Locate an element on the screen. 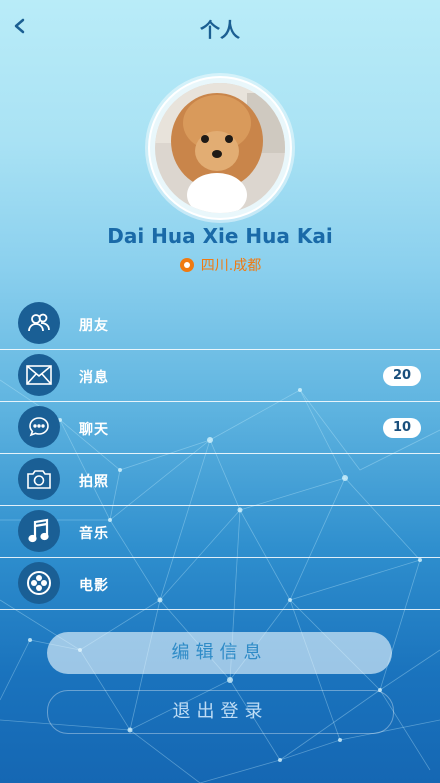 This screenshot has width=440, height=783. menu-item-chat: 聊天 10 is located at coordinates (220, 428).